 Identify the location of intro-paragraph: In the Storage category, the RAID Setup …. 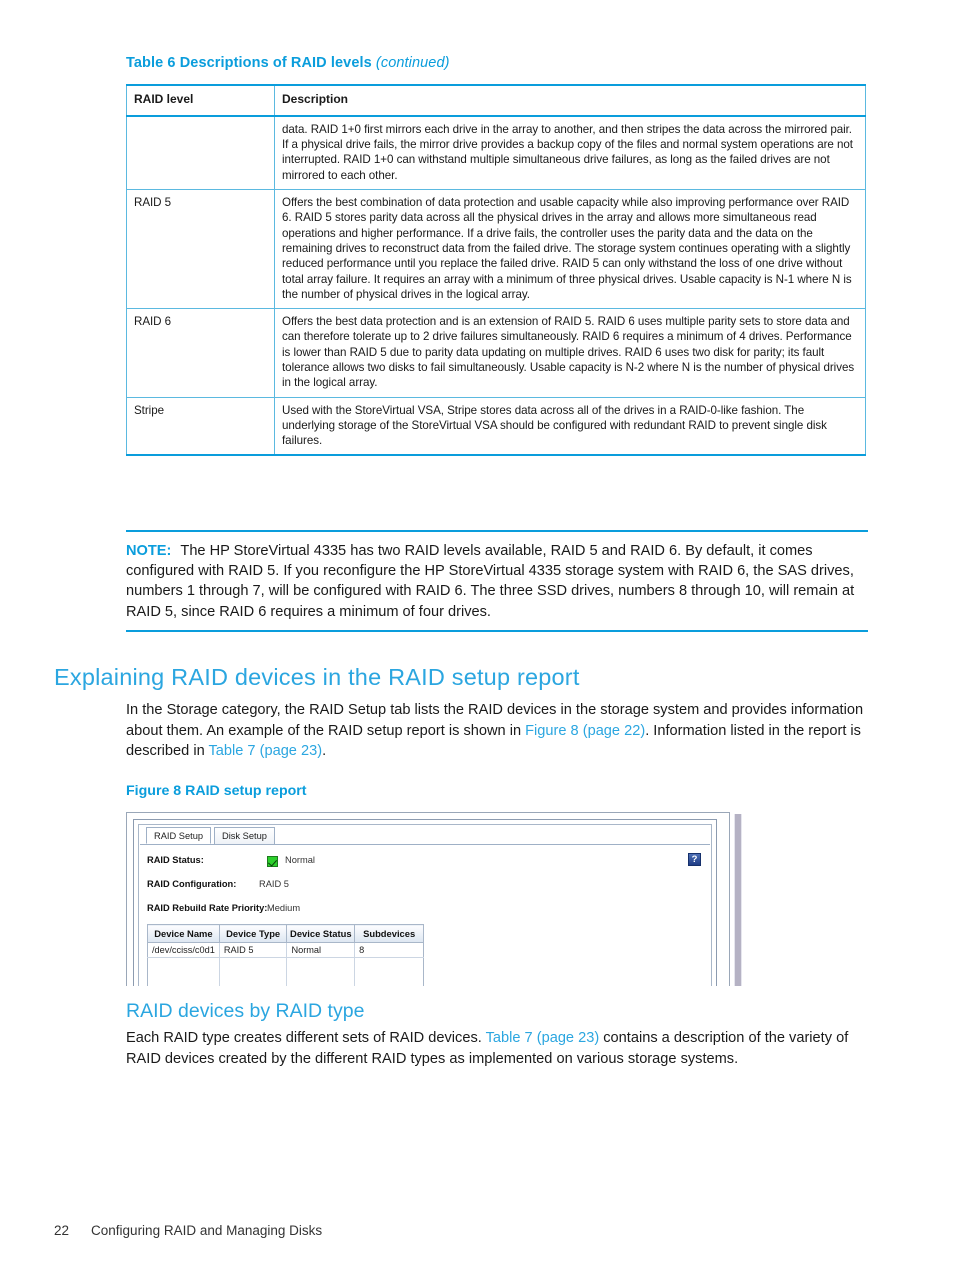
(498, 731).